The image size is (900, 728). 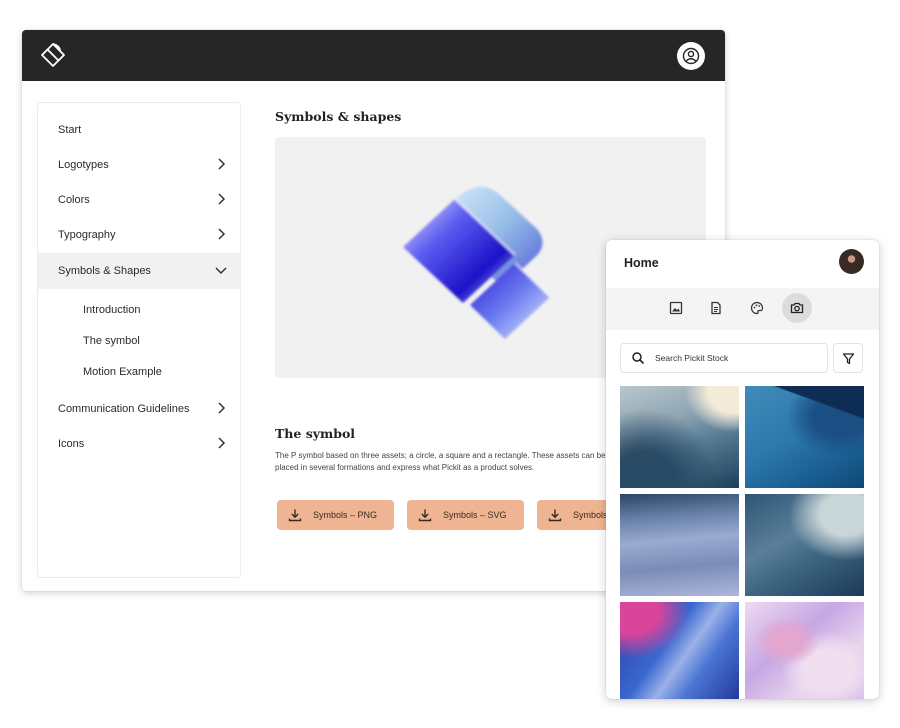 I want to click on camera-icon, so click(x=797, y=308).